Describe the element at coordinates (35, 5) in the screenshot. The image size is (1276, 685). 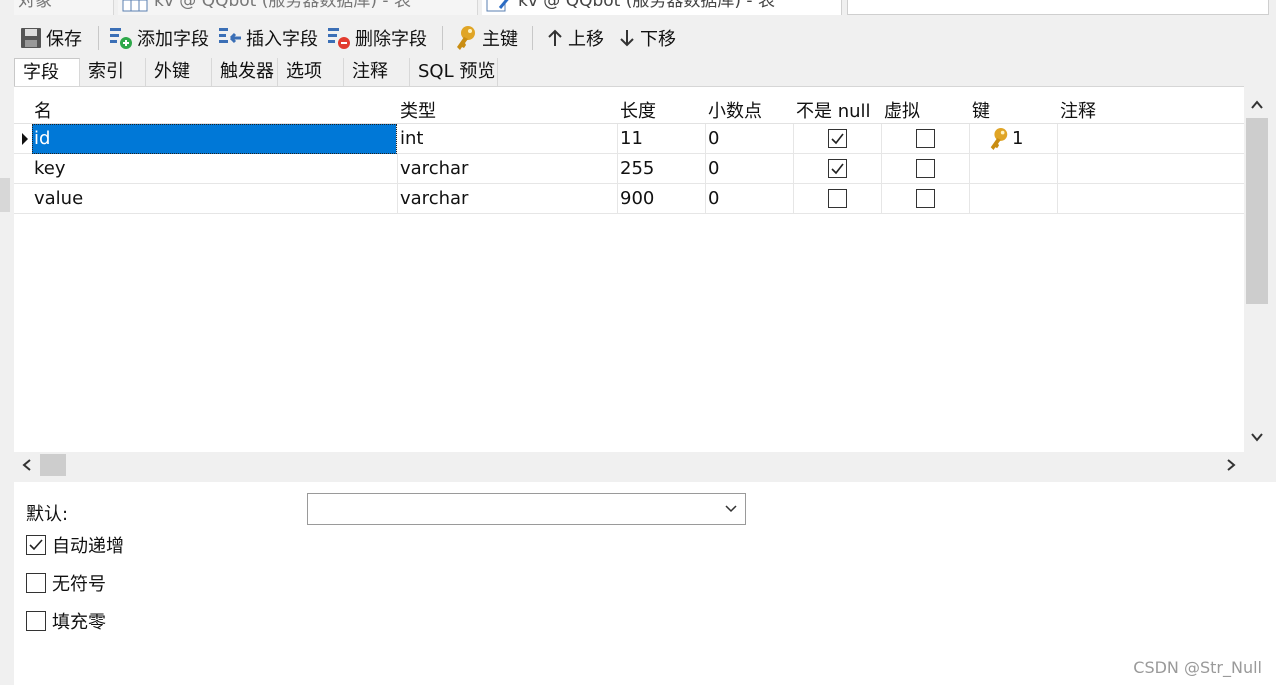
I see `doc-tab-label: 对象` at that location.